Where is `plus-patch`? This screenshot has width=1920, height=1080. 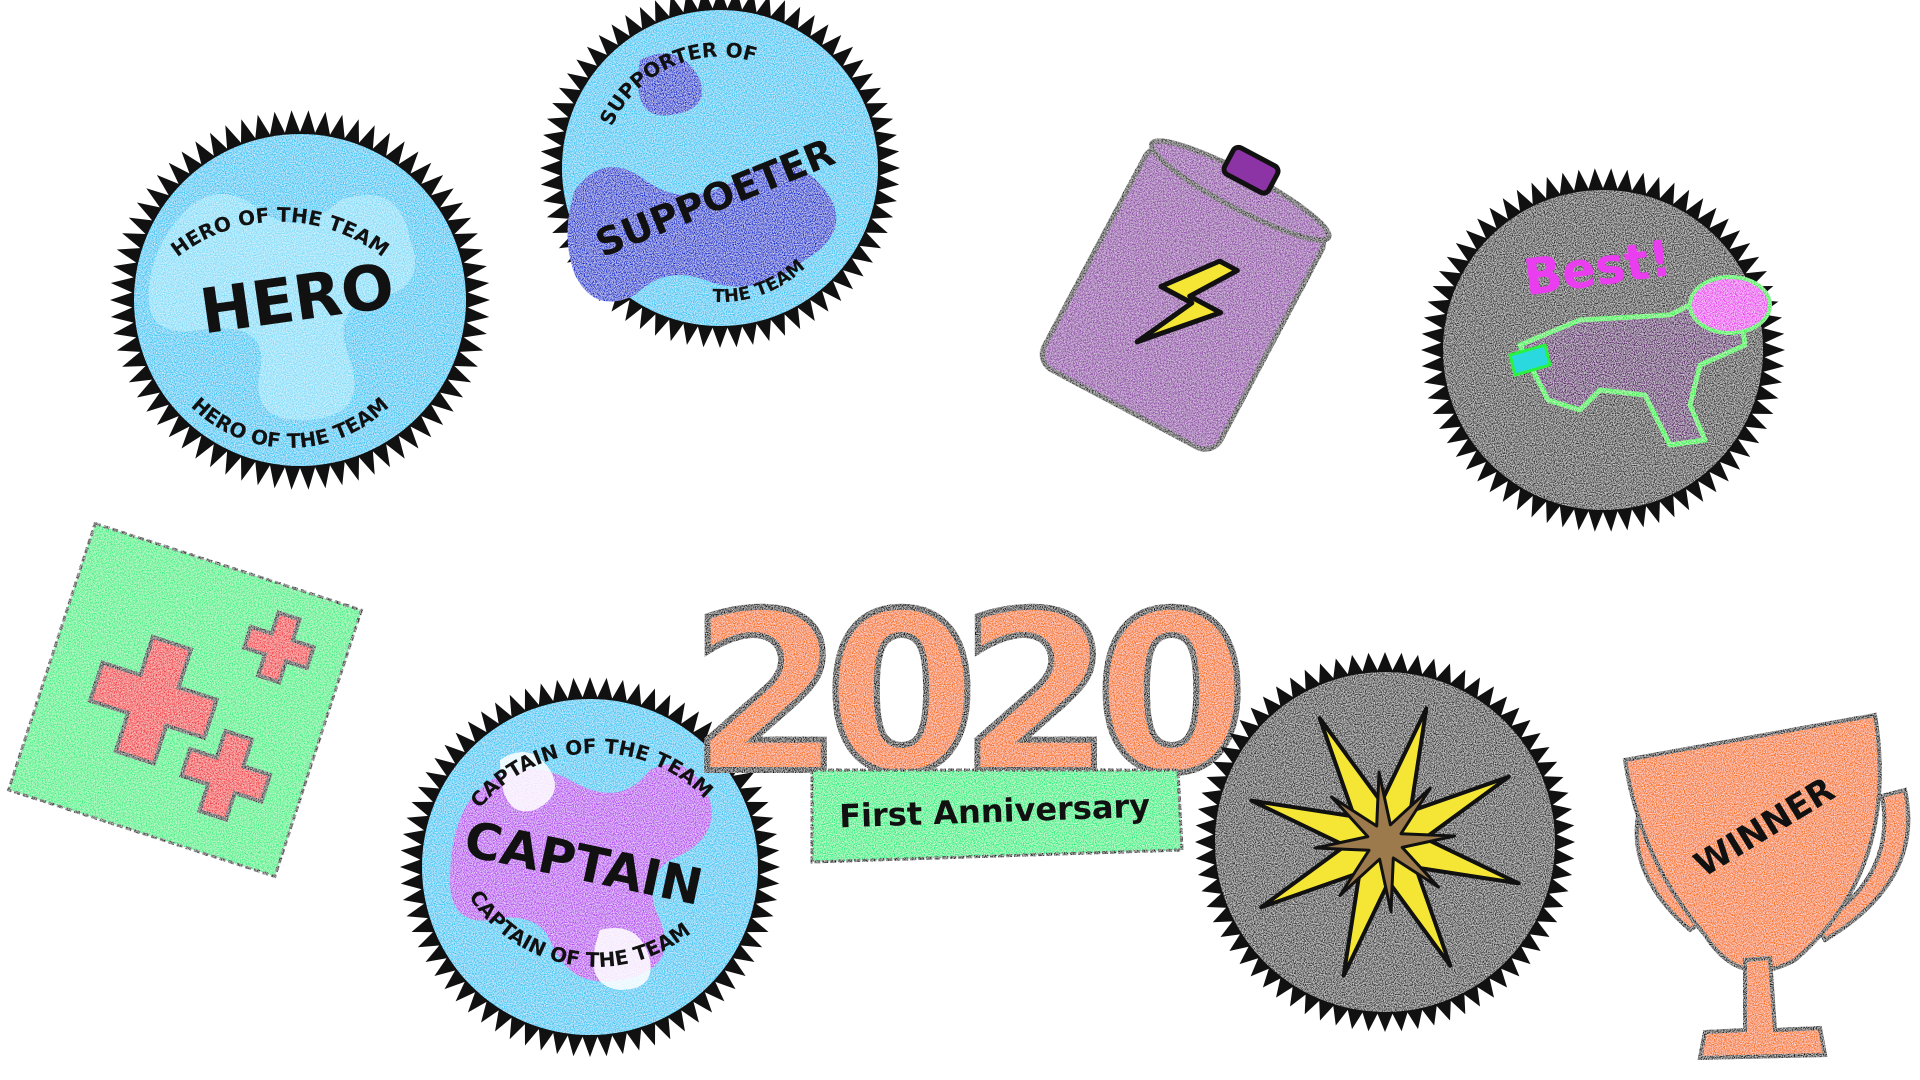
plus-patch is located at coordinates (185, 700).